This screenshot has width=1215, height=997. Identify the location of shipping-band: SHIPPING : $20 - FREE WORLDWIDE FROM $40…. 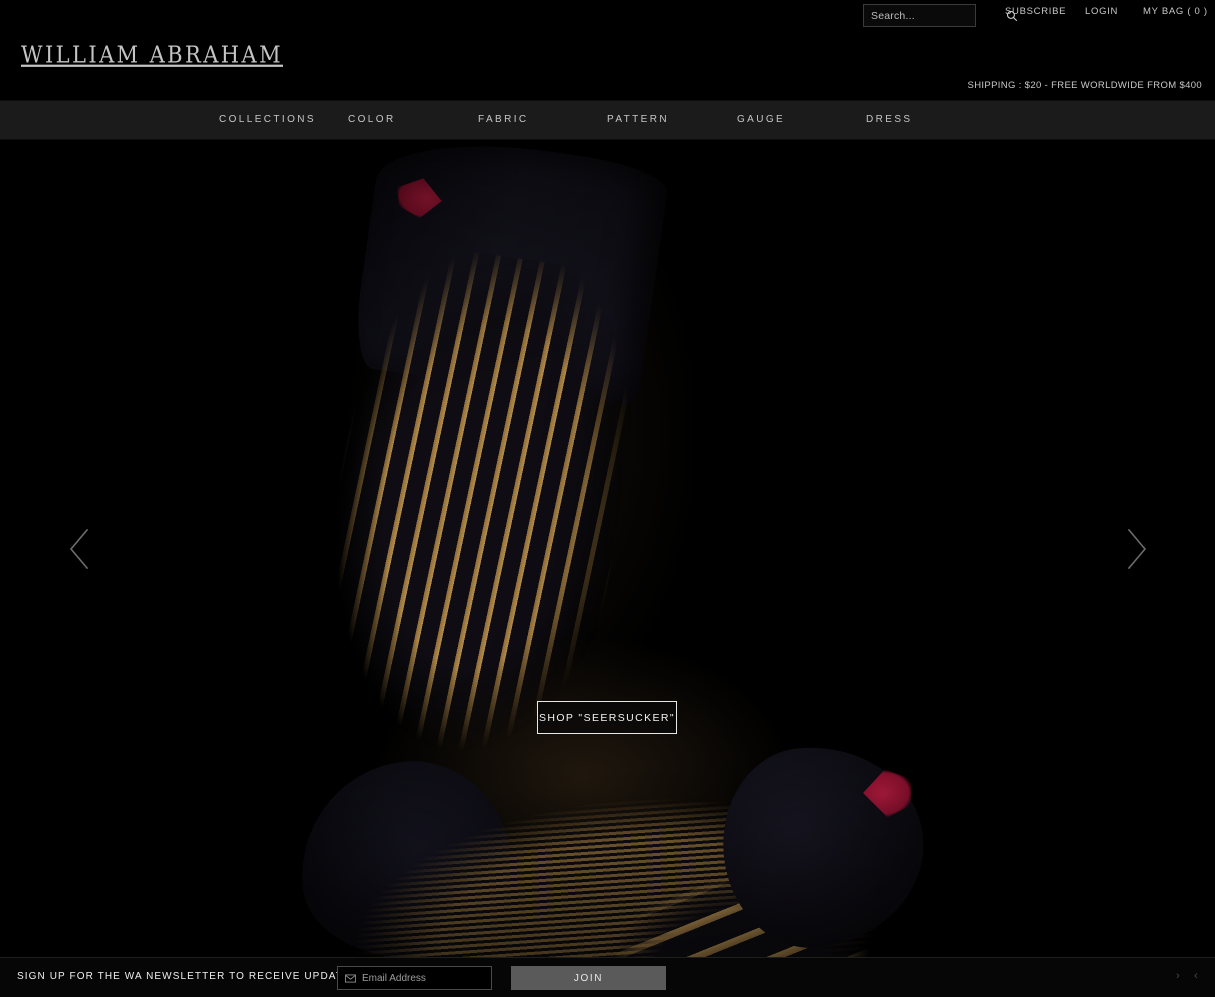
(607, 89).